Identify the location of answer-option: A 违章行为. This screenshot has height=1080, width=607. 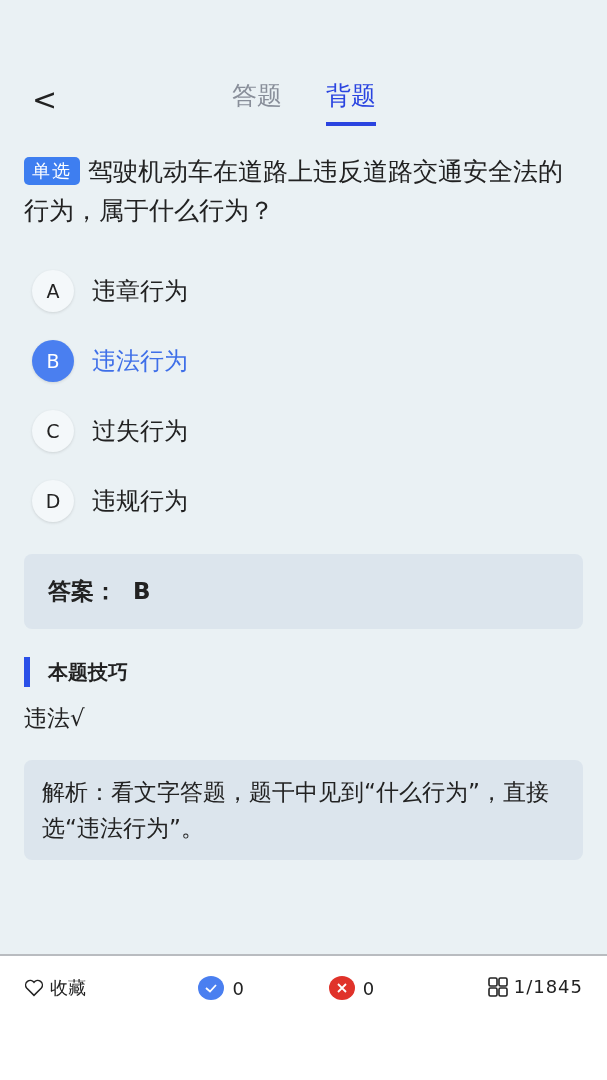
(303, 291).